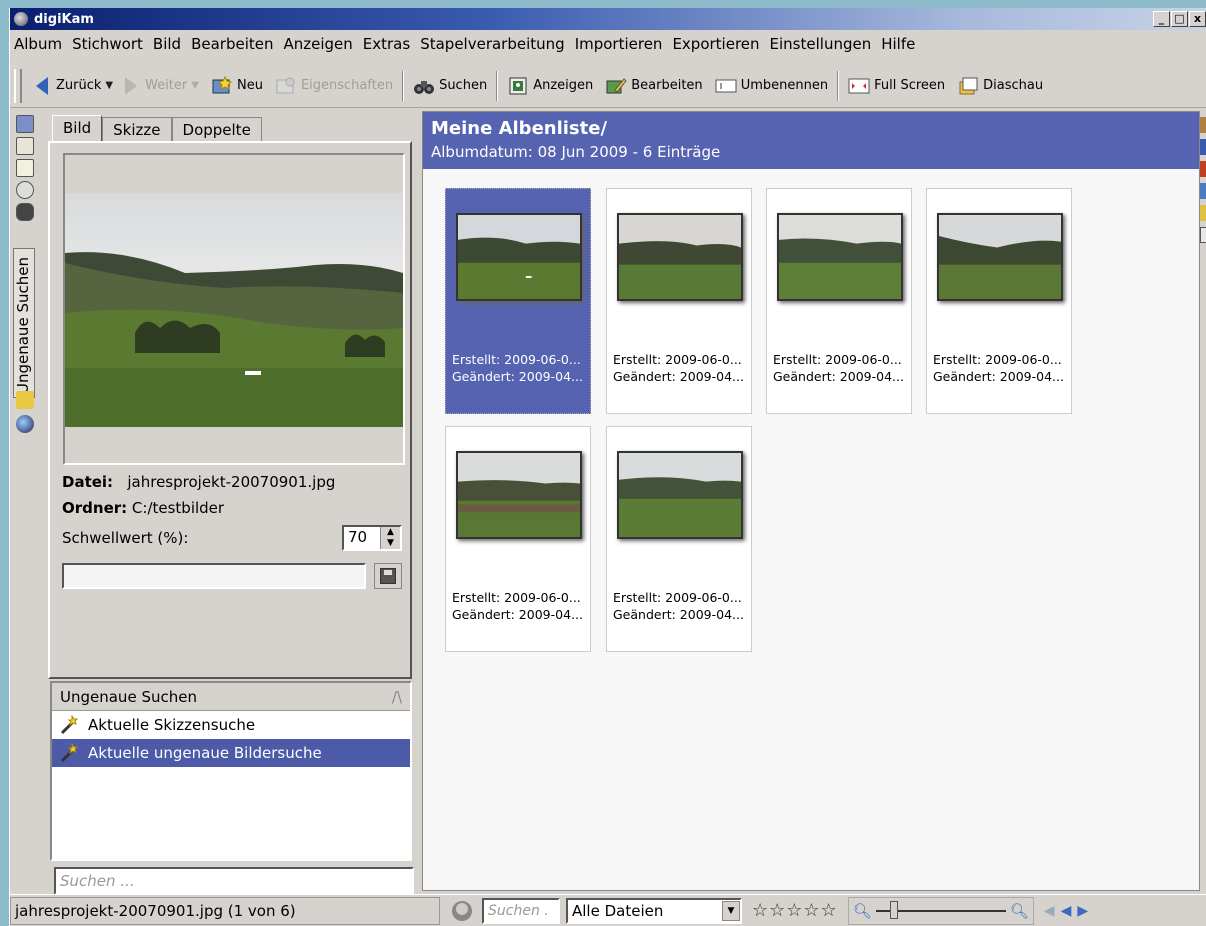 This screenshot has height=926, width=1206. I want to click on tags-icon, so click(25, 168).